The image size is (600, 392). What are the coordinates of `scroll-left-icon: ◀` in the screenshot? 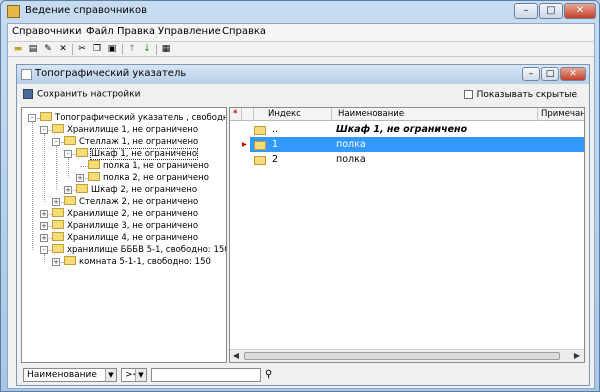 It's located at (236, 356).